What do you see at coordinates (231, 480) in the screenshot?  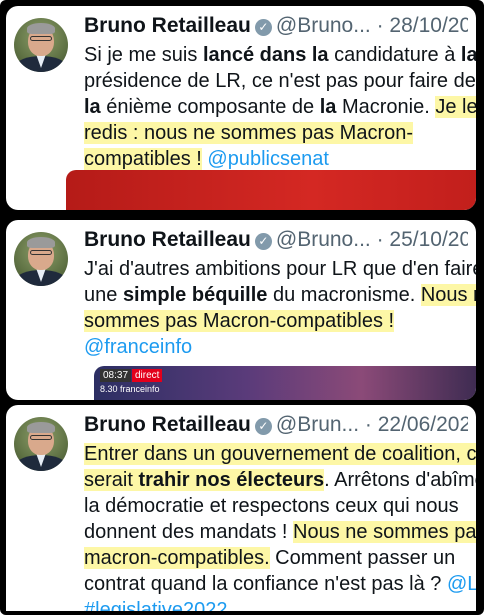 I see `highlighted-text: trahir nos électeurs` at bounding box center [231, 480].